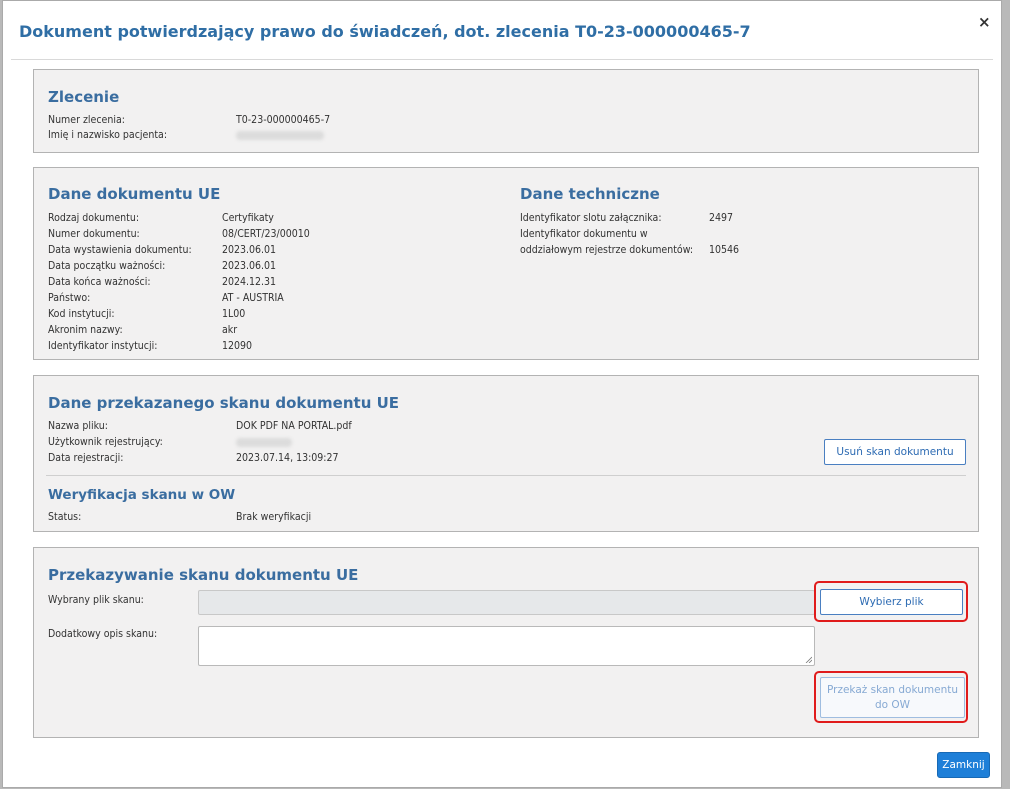 The width and height of the screenshot is (1010, 799). Describe the element at coordinates (120, 250) in the screenshot. I see `issue-date-label: Data wystawienia dokumentu:` at that location.